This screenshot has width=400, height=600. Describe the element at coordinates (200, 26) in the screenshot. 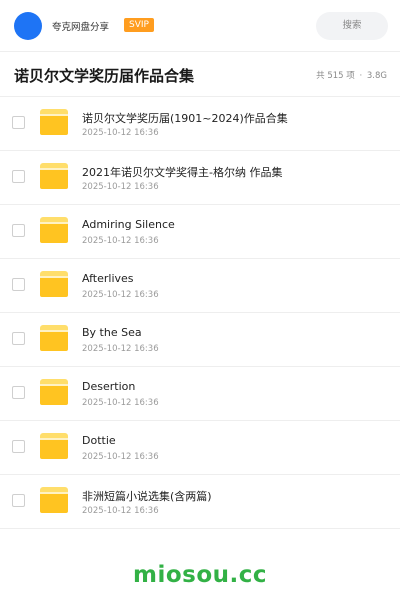

I see `top-bar: 夸克网盘分享 SVIP 搜索` at that location.